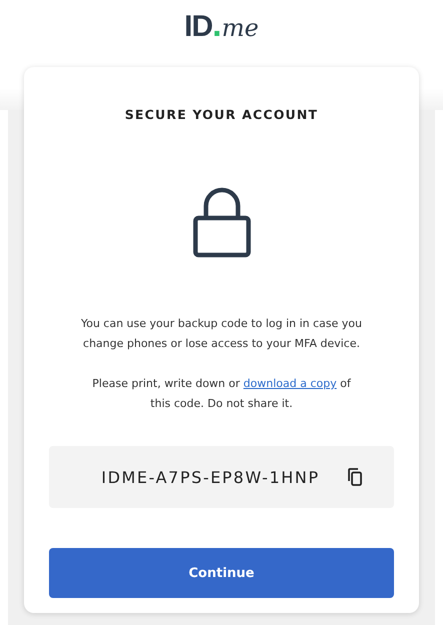  What do you see at coordinates (210, 477) in the screenshot?
I see `backup-code: IDME-A7PS-EP8W-1HNP` at bounding box center [210, 477].